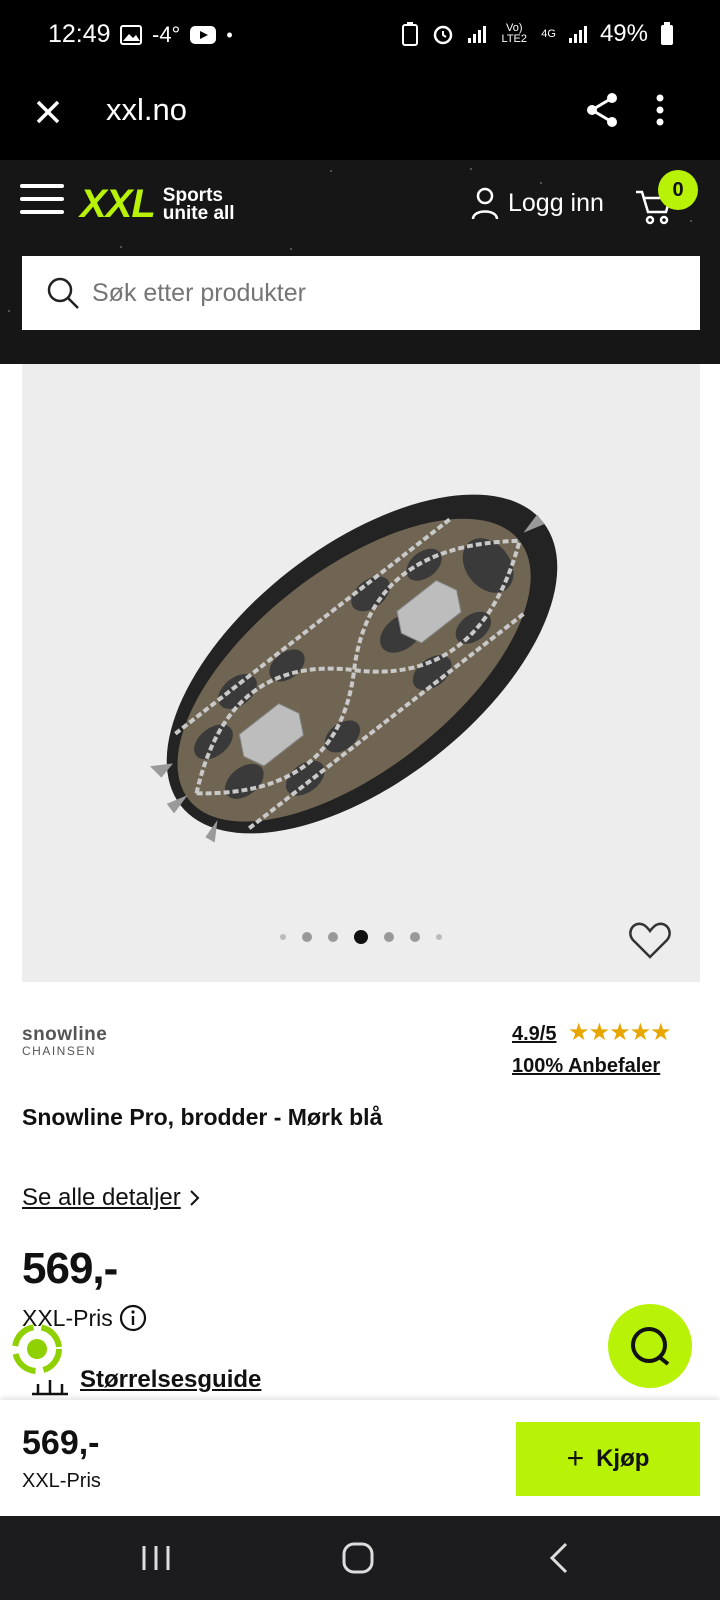  What do you see at coordinates (42, 201) in the screenshot?
I see `hamburger-menu-icon` at bounding box center [42, 201].